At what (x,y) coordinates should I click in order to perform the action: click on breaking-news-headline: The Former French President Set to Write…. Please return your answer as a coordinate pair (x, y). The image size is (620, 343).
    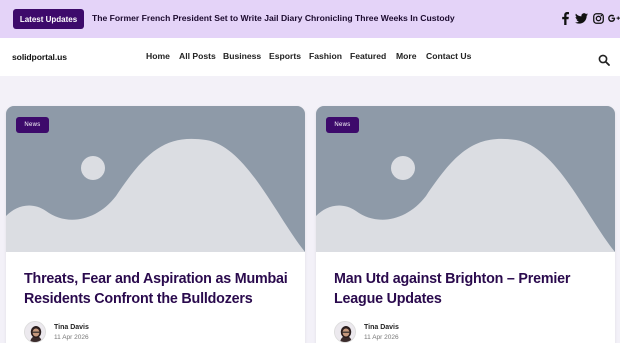
    Looking at the image, I should click on (273, 18).